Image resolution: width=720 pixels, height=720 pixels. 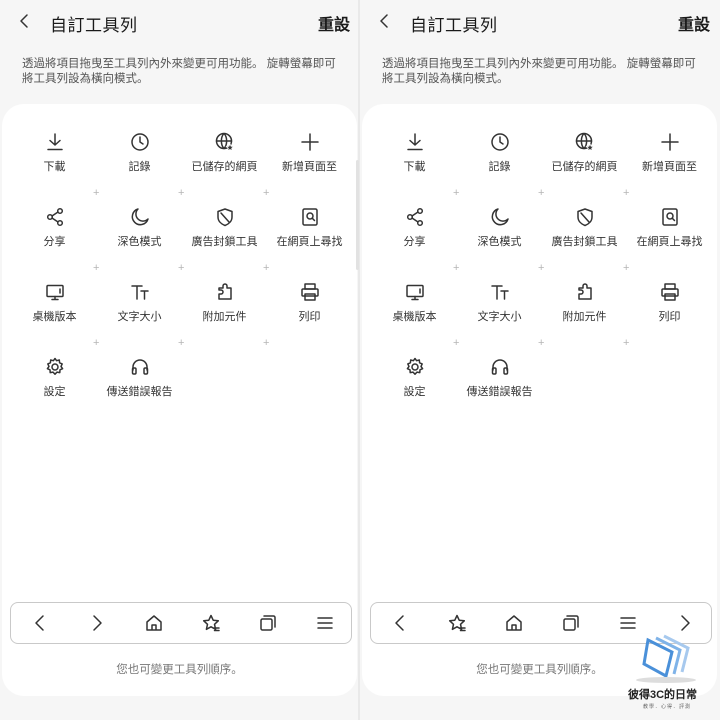 I want to click on tool-label: 設定, so click(x=54, y=392).